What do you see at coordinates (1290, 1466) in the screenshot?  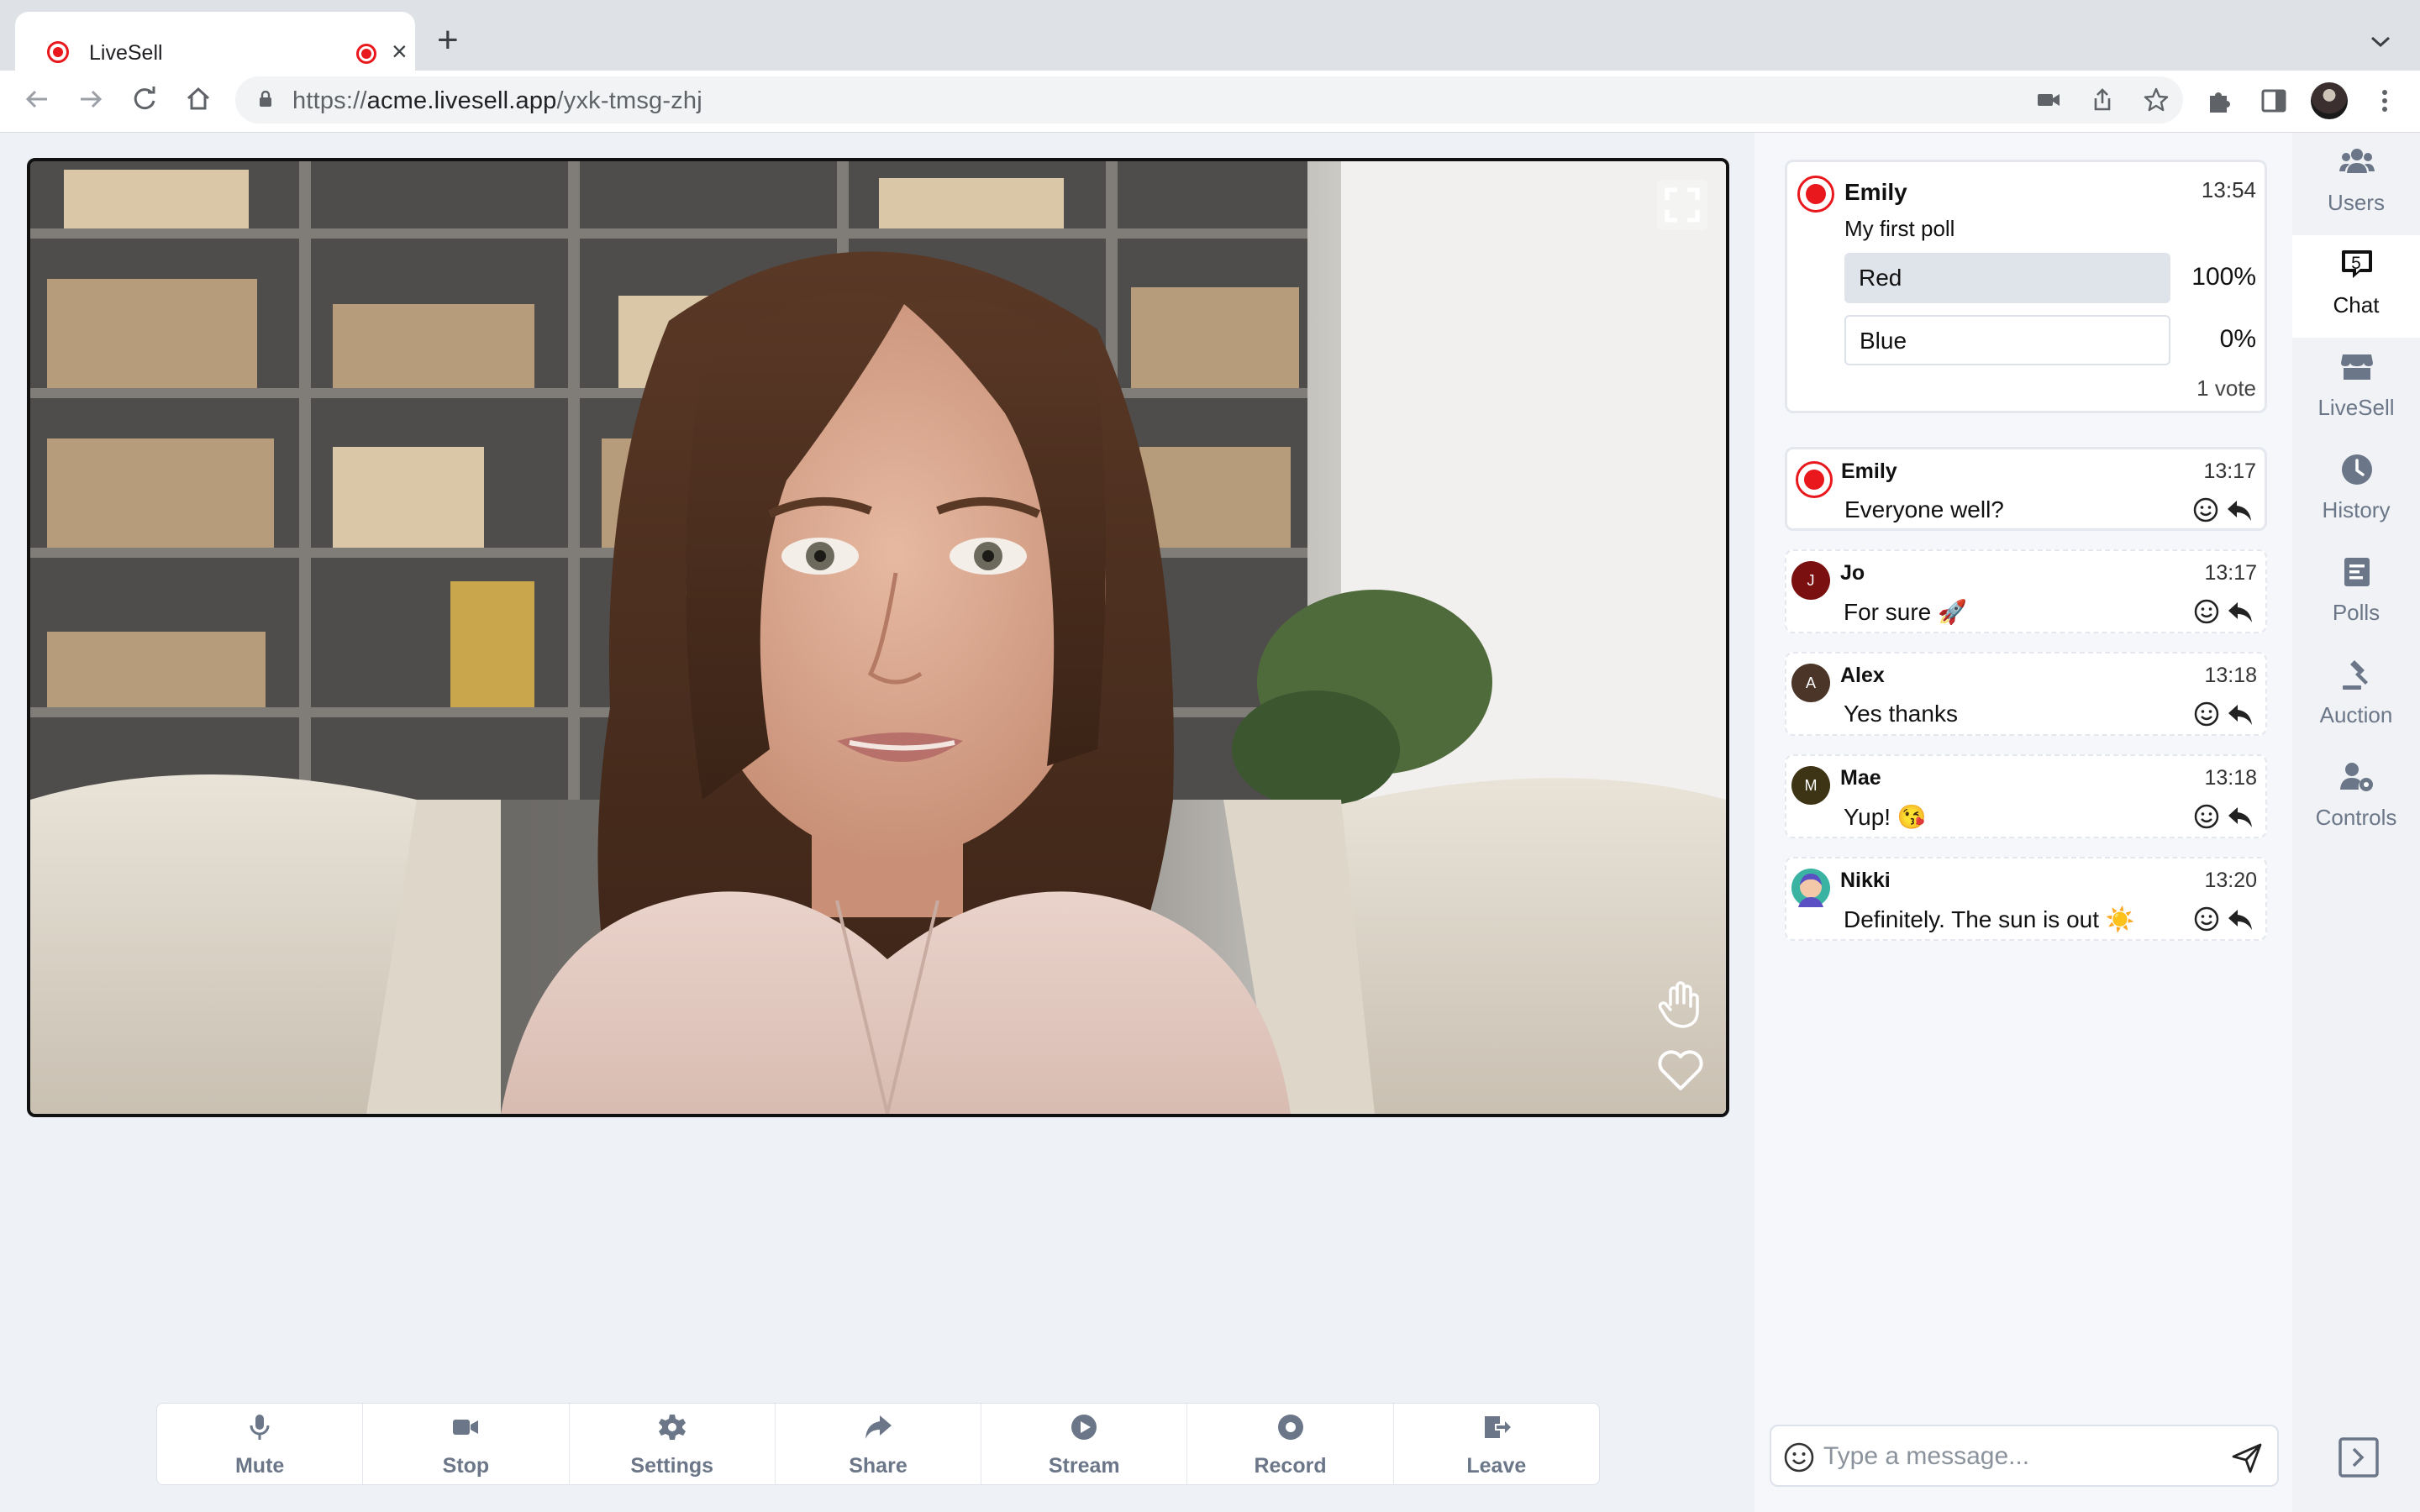 I see `record-label: Record` at bounding box center [1290, 1466].